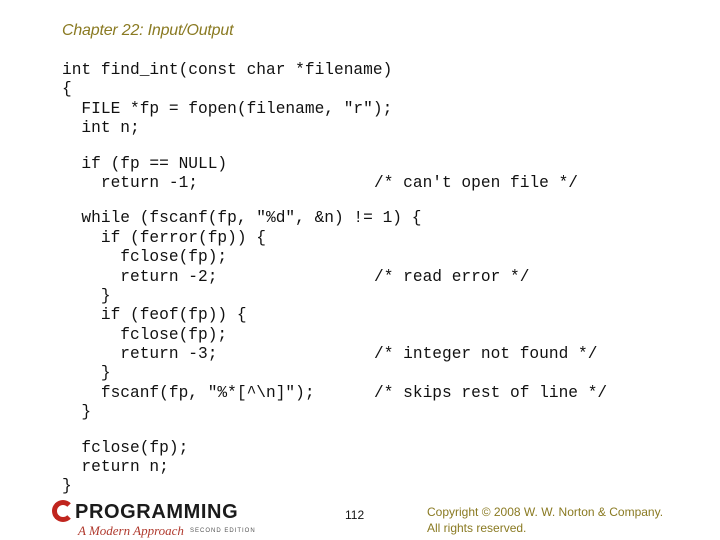 This screenshot has width=720, height=540. Describe the element at coordinates (101, 128) in the screenshot. I see `code-text: int n;` at that location.